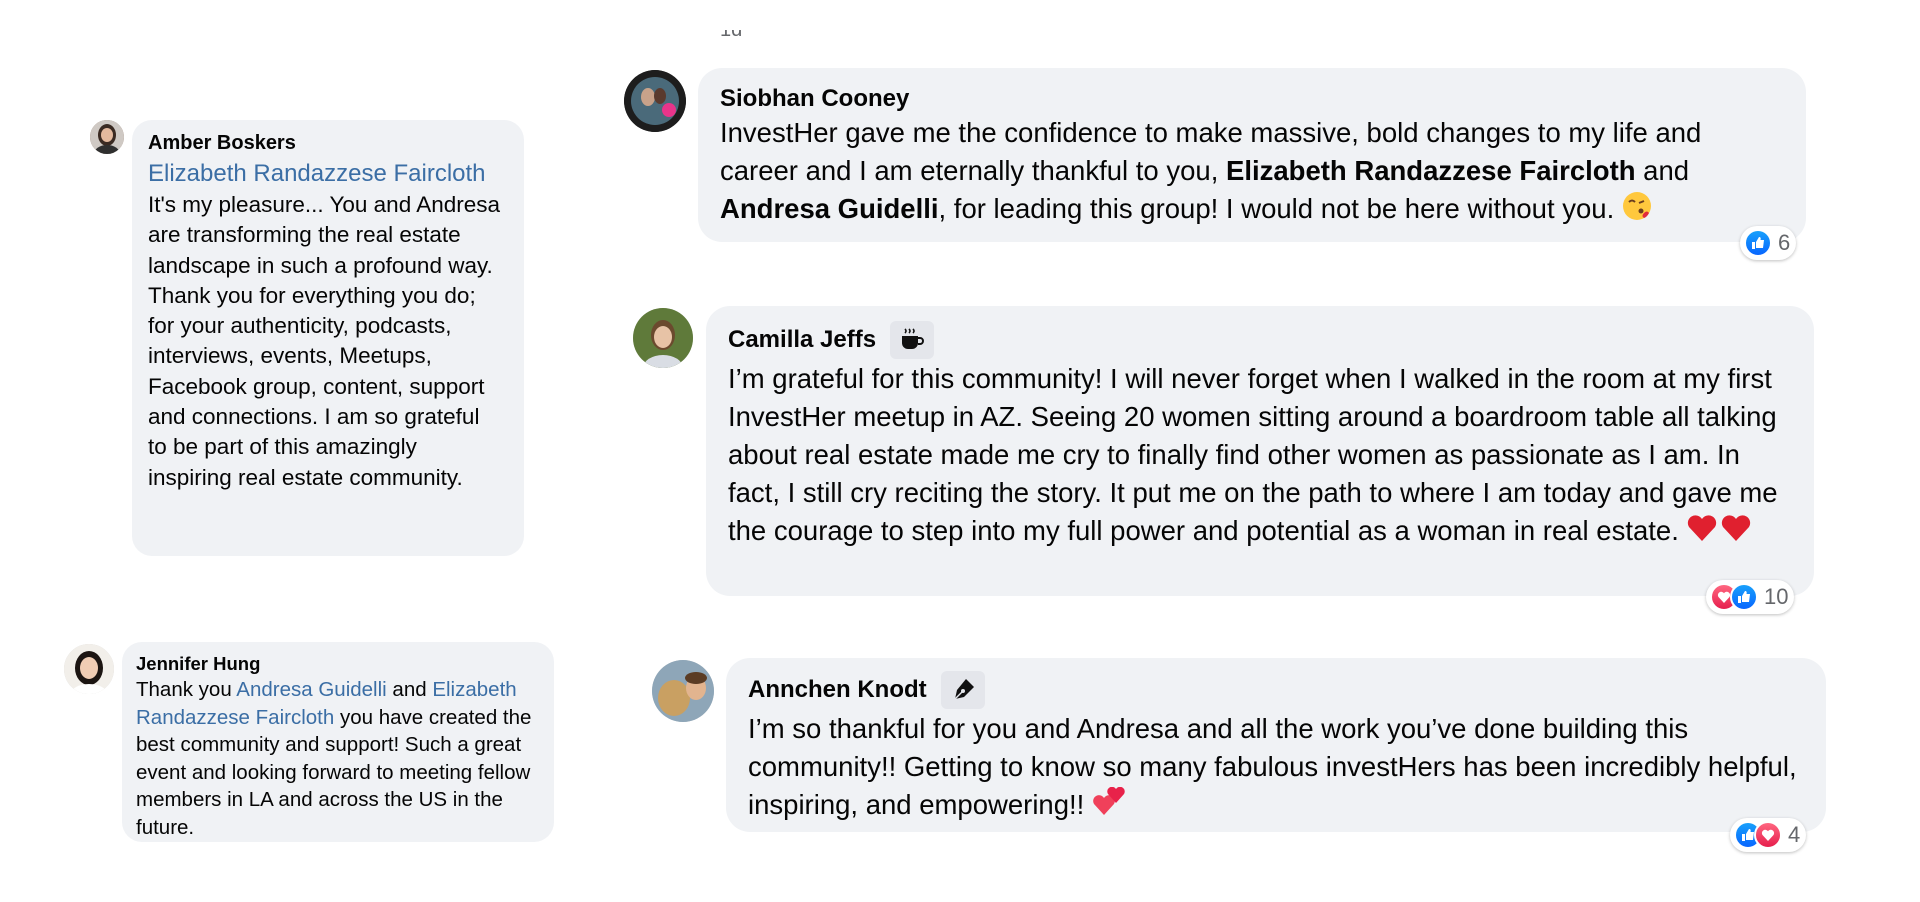 Image resolution: width=1920 pixels, height=902 pixels. Describe the element at coordinates (1637, 211) in the screenshot. I see `kiss-face-emoji-icon` at that location.